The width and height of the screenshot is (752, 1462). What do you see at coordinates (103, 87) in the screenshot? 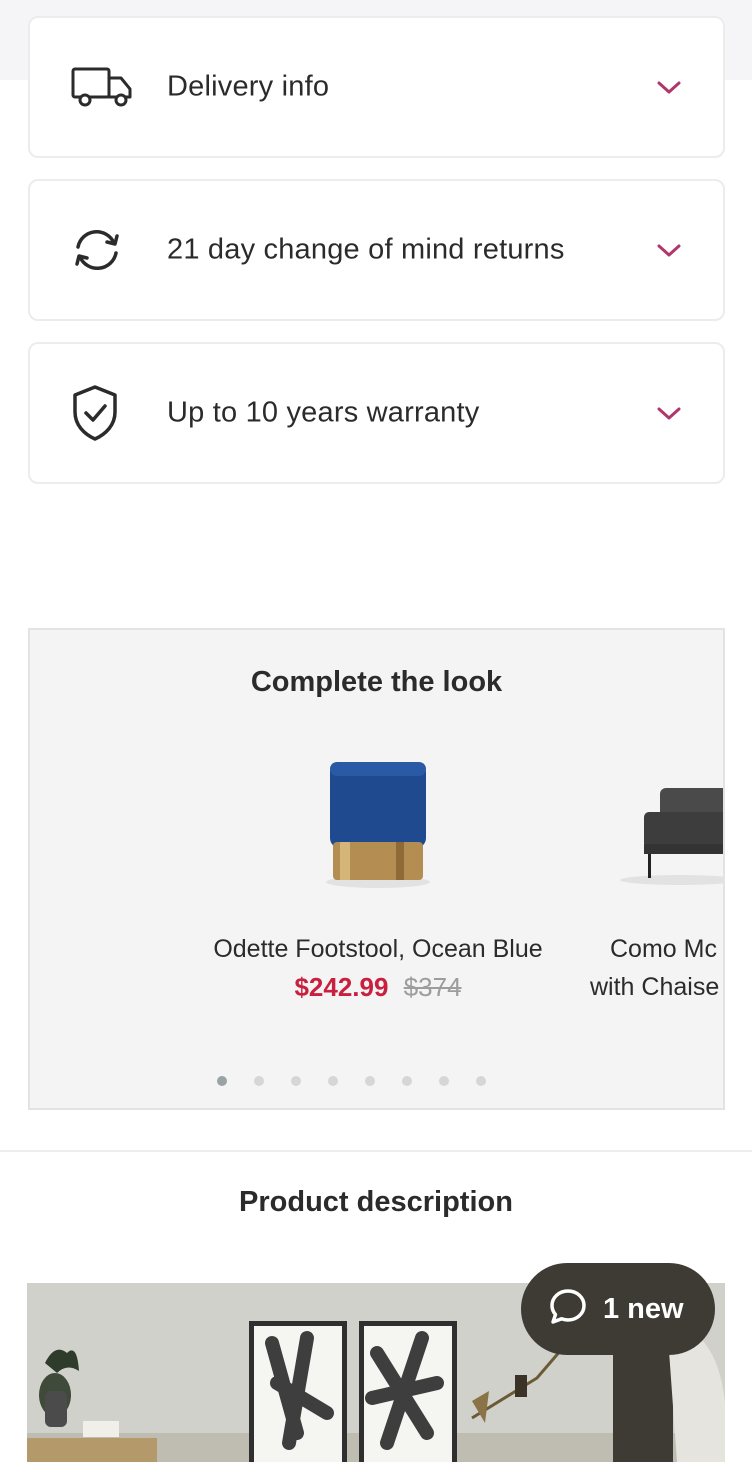
I see `truck-icon` at bounding box center [103, 87].